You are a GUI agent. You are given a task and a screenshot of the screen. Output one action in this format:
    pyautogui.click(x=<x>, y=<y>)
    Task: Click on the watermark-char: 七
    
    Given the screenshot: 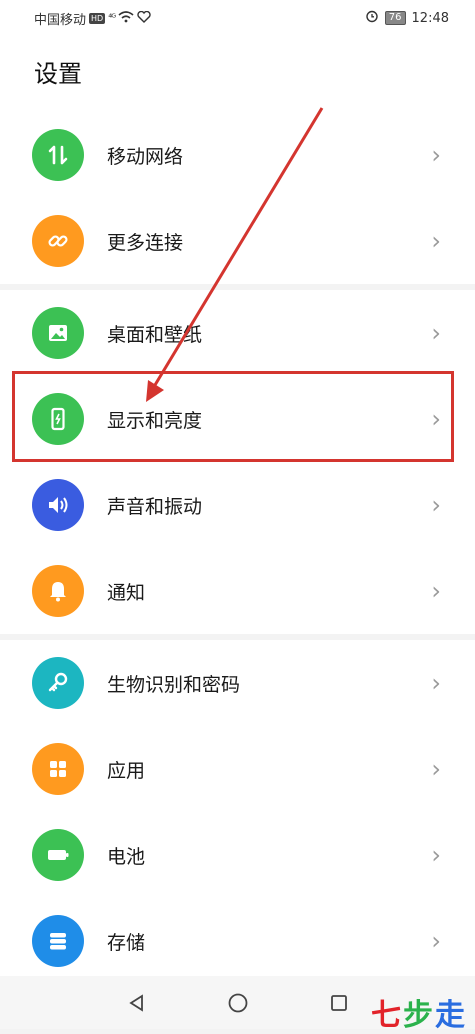 What is the action you would take?
    pyautogui.click(x=387, y=1015)
    